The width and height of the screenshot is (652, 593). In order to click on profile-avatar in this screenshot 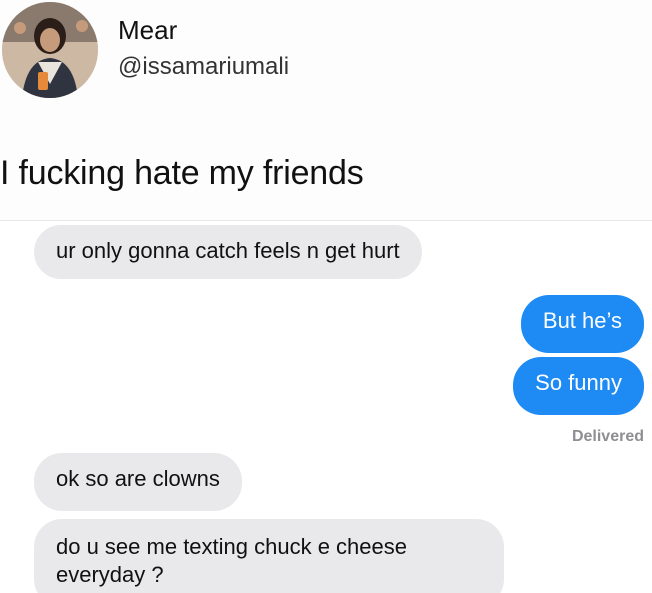, I will do `click(50, 50)`.